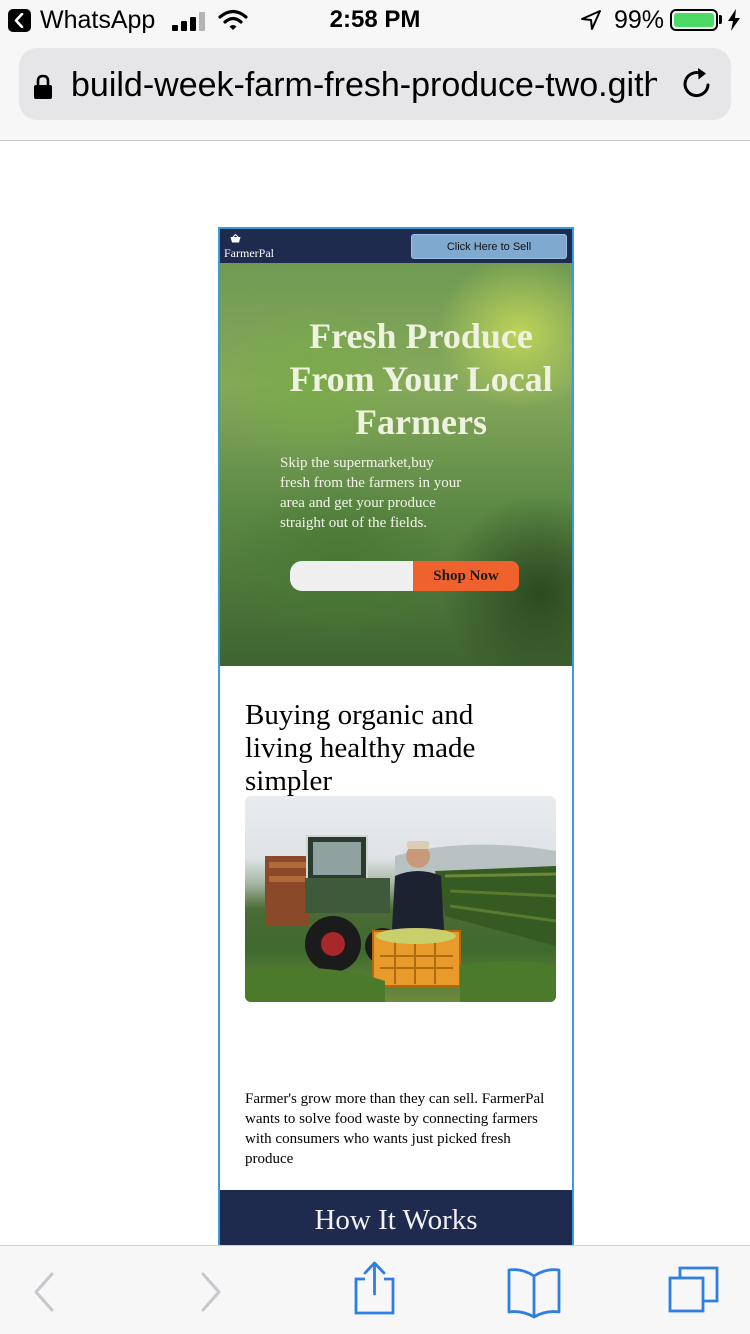  I want to click on charging-bolt-icon, so click(734, 20).